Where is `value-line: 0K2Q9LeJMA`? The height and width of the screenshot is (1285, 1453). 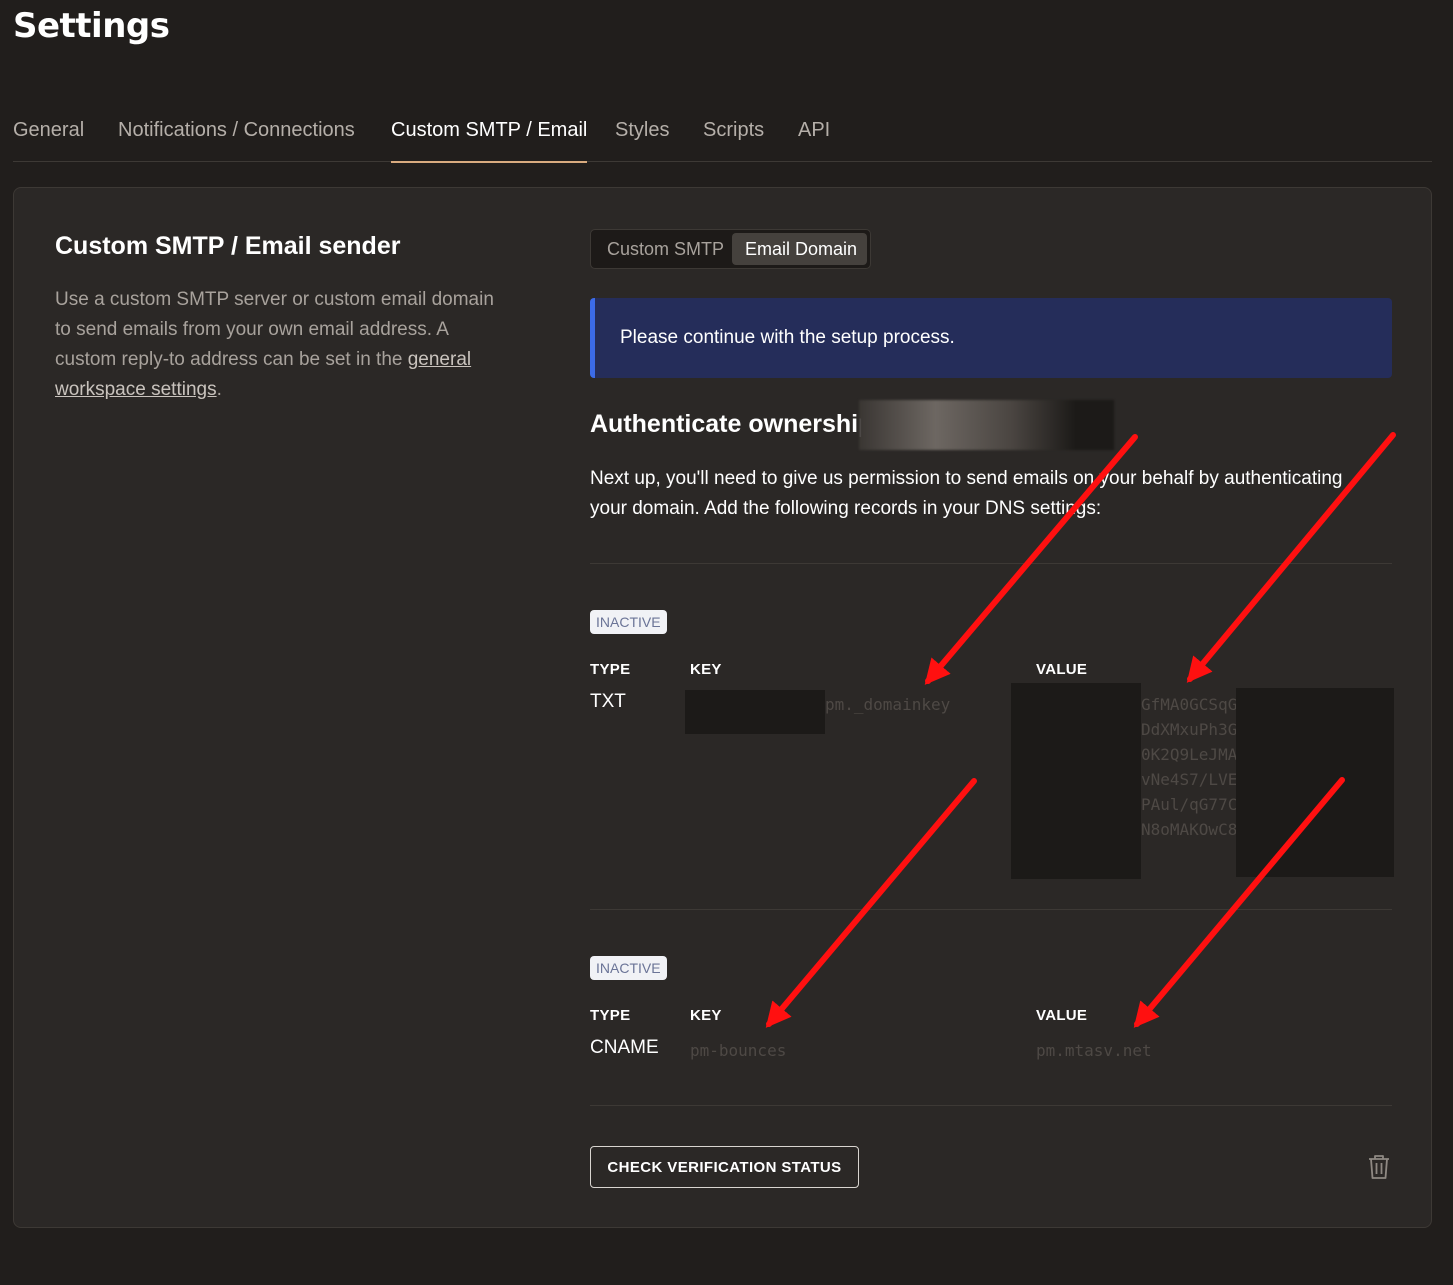
value-line: 0K2Q9LeJMA is located at coordinates (1188, 754).